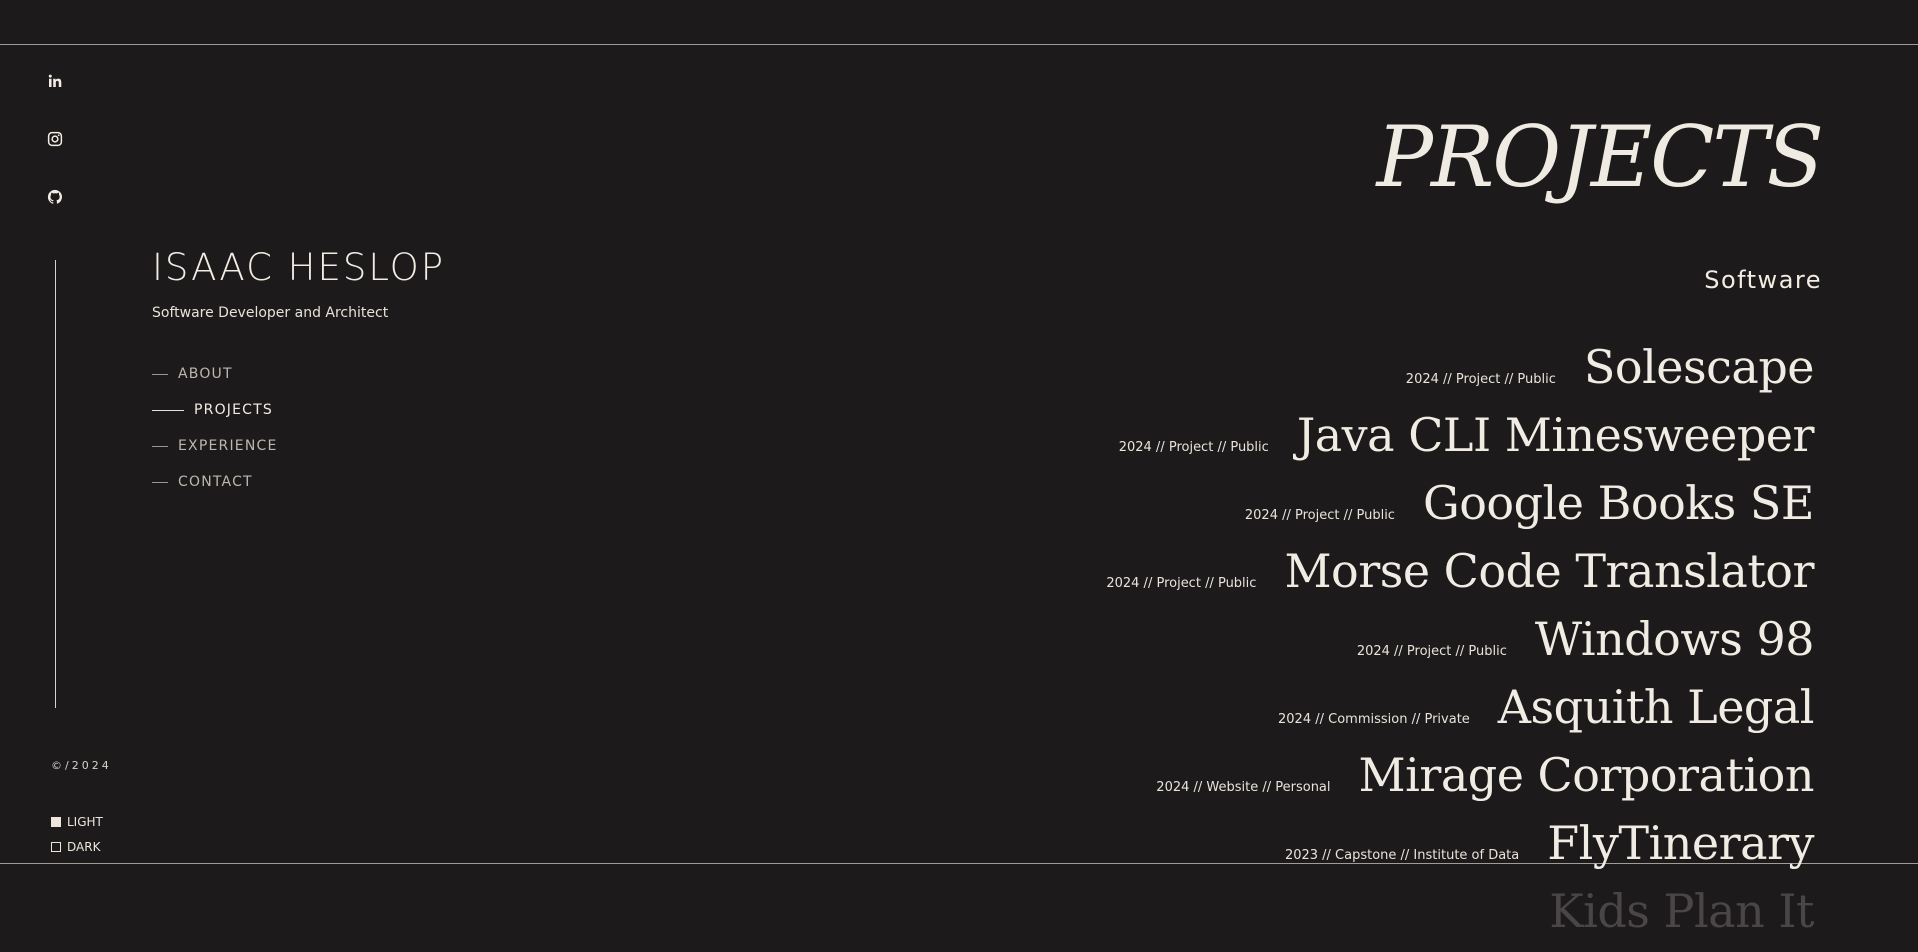  Describe the element at coordinates (1656, 707) in the screenshot. I see `project-name: Asquith Legal` at that location.